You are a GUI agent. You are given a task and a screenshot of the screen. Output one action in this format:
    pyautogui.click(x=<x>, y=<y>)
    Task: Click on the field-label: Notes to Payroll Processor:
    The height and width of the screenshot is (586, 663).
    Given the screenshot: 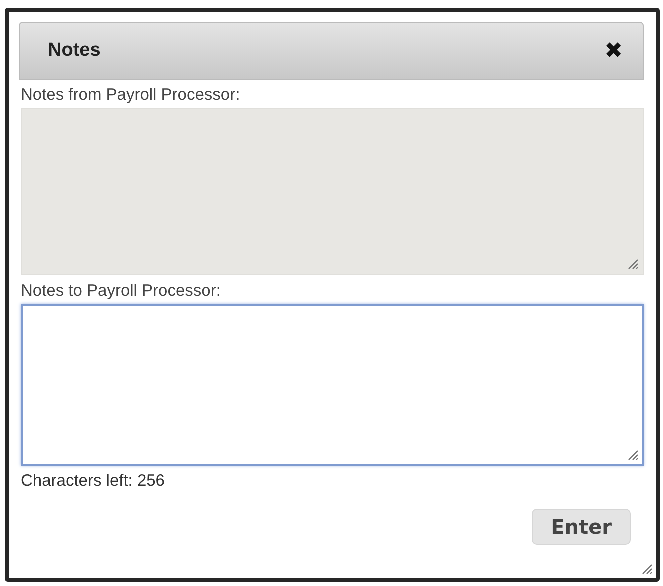 What is the action you would take?
    pyautogui.click(x=121, y=291)
    